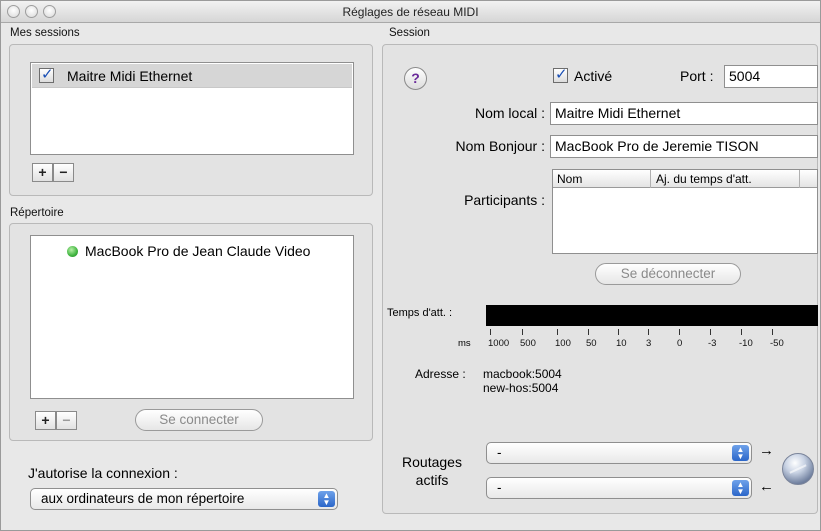 This screenshot has width=821, height=531. I want to click on add-directory-button: +, so click(45, 420).